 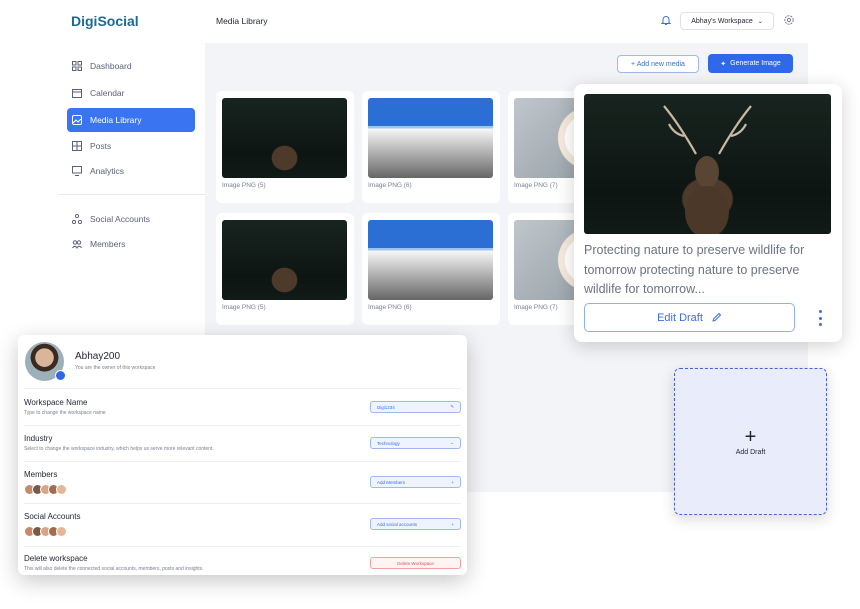 What do you see at coordinates (506, 21) in the screenshot?
I see `top-bar: Media Library Abhay's Workspace ⌄` at bounding box center [506, 21].